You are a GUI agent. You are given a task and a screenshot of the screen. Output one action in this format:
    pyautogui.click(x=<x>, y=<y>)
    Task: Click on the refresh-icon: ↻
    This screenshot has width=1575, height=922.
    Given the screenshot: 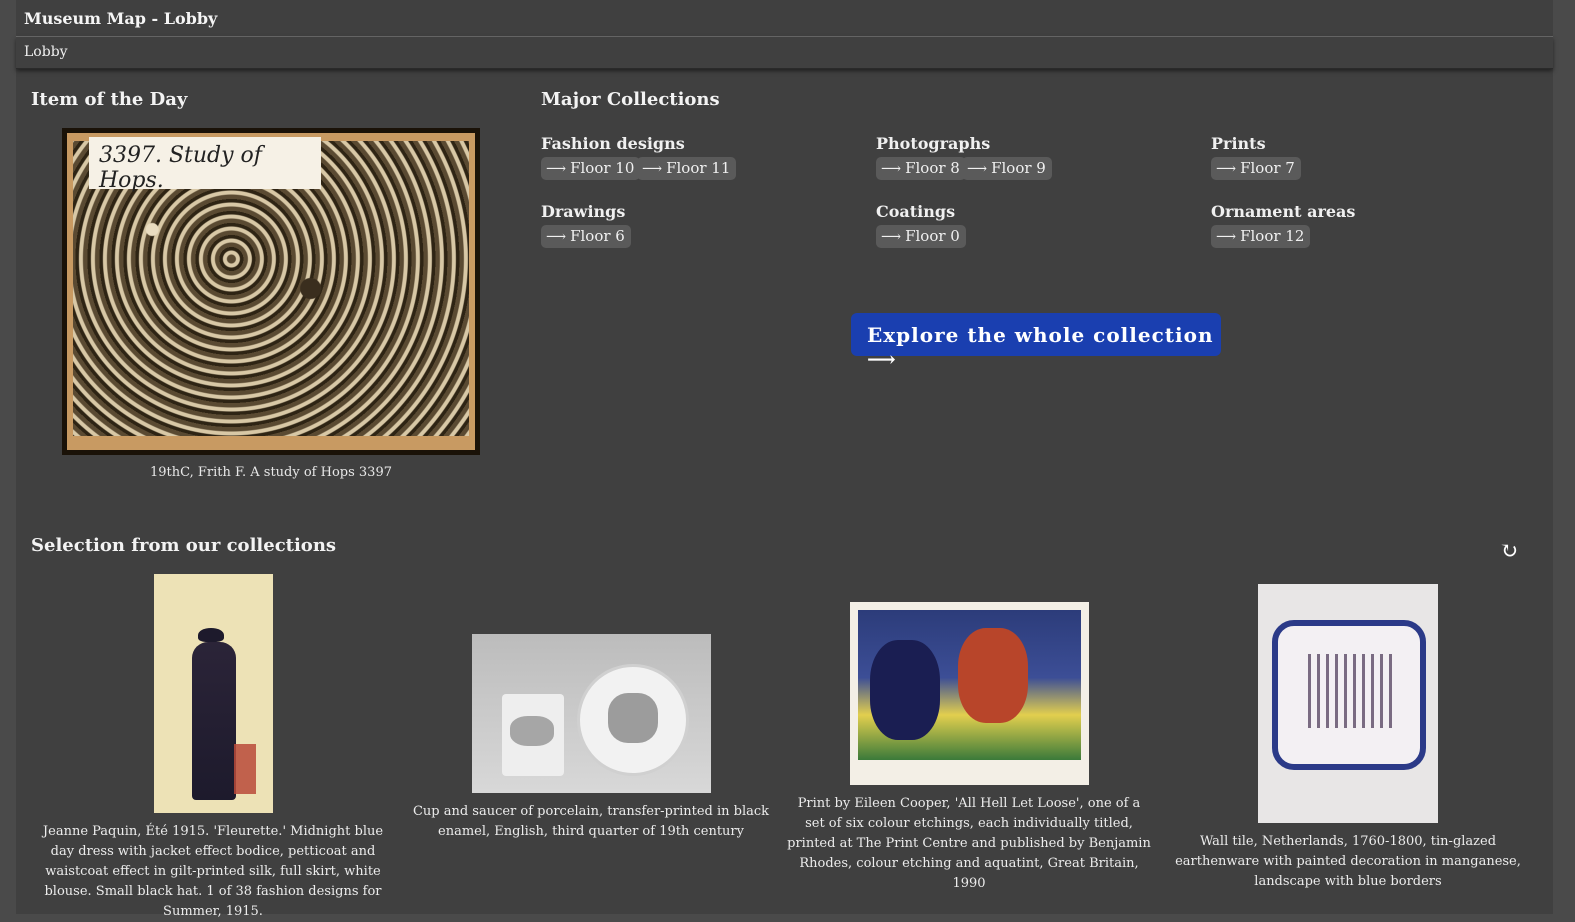 What is the action you would take?
    pyautogui.click(x=1509, y=552)
    